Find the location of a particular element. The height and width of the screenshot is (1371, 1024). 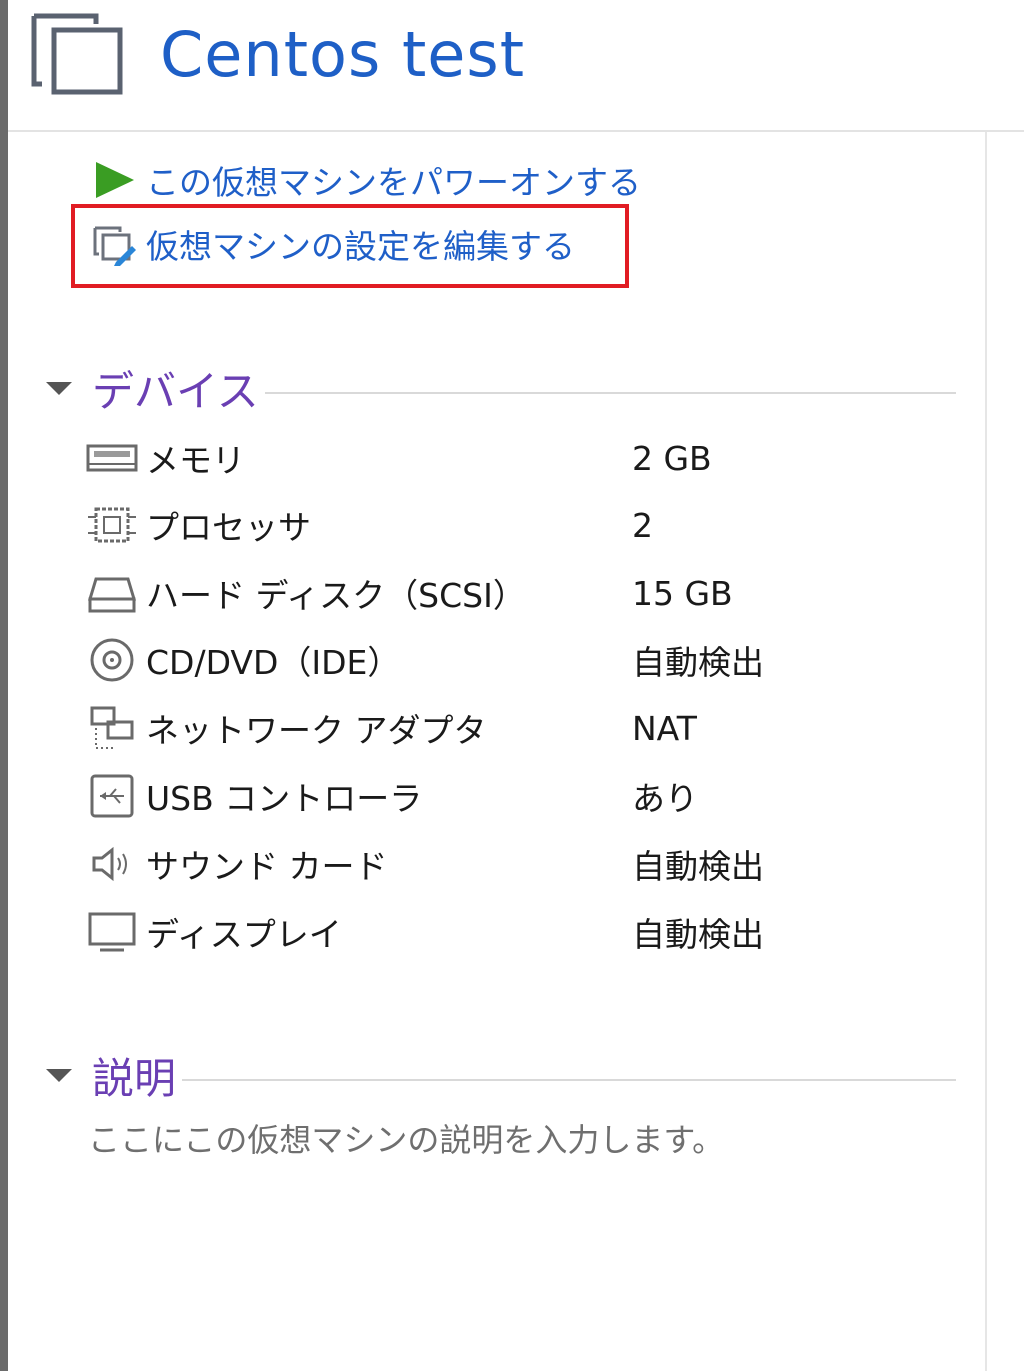

description-section-header: 説明 is located at coordinates (500, 1075).